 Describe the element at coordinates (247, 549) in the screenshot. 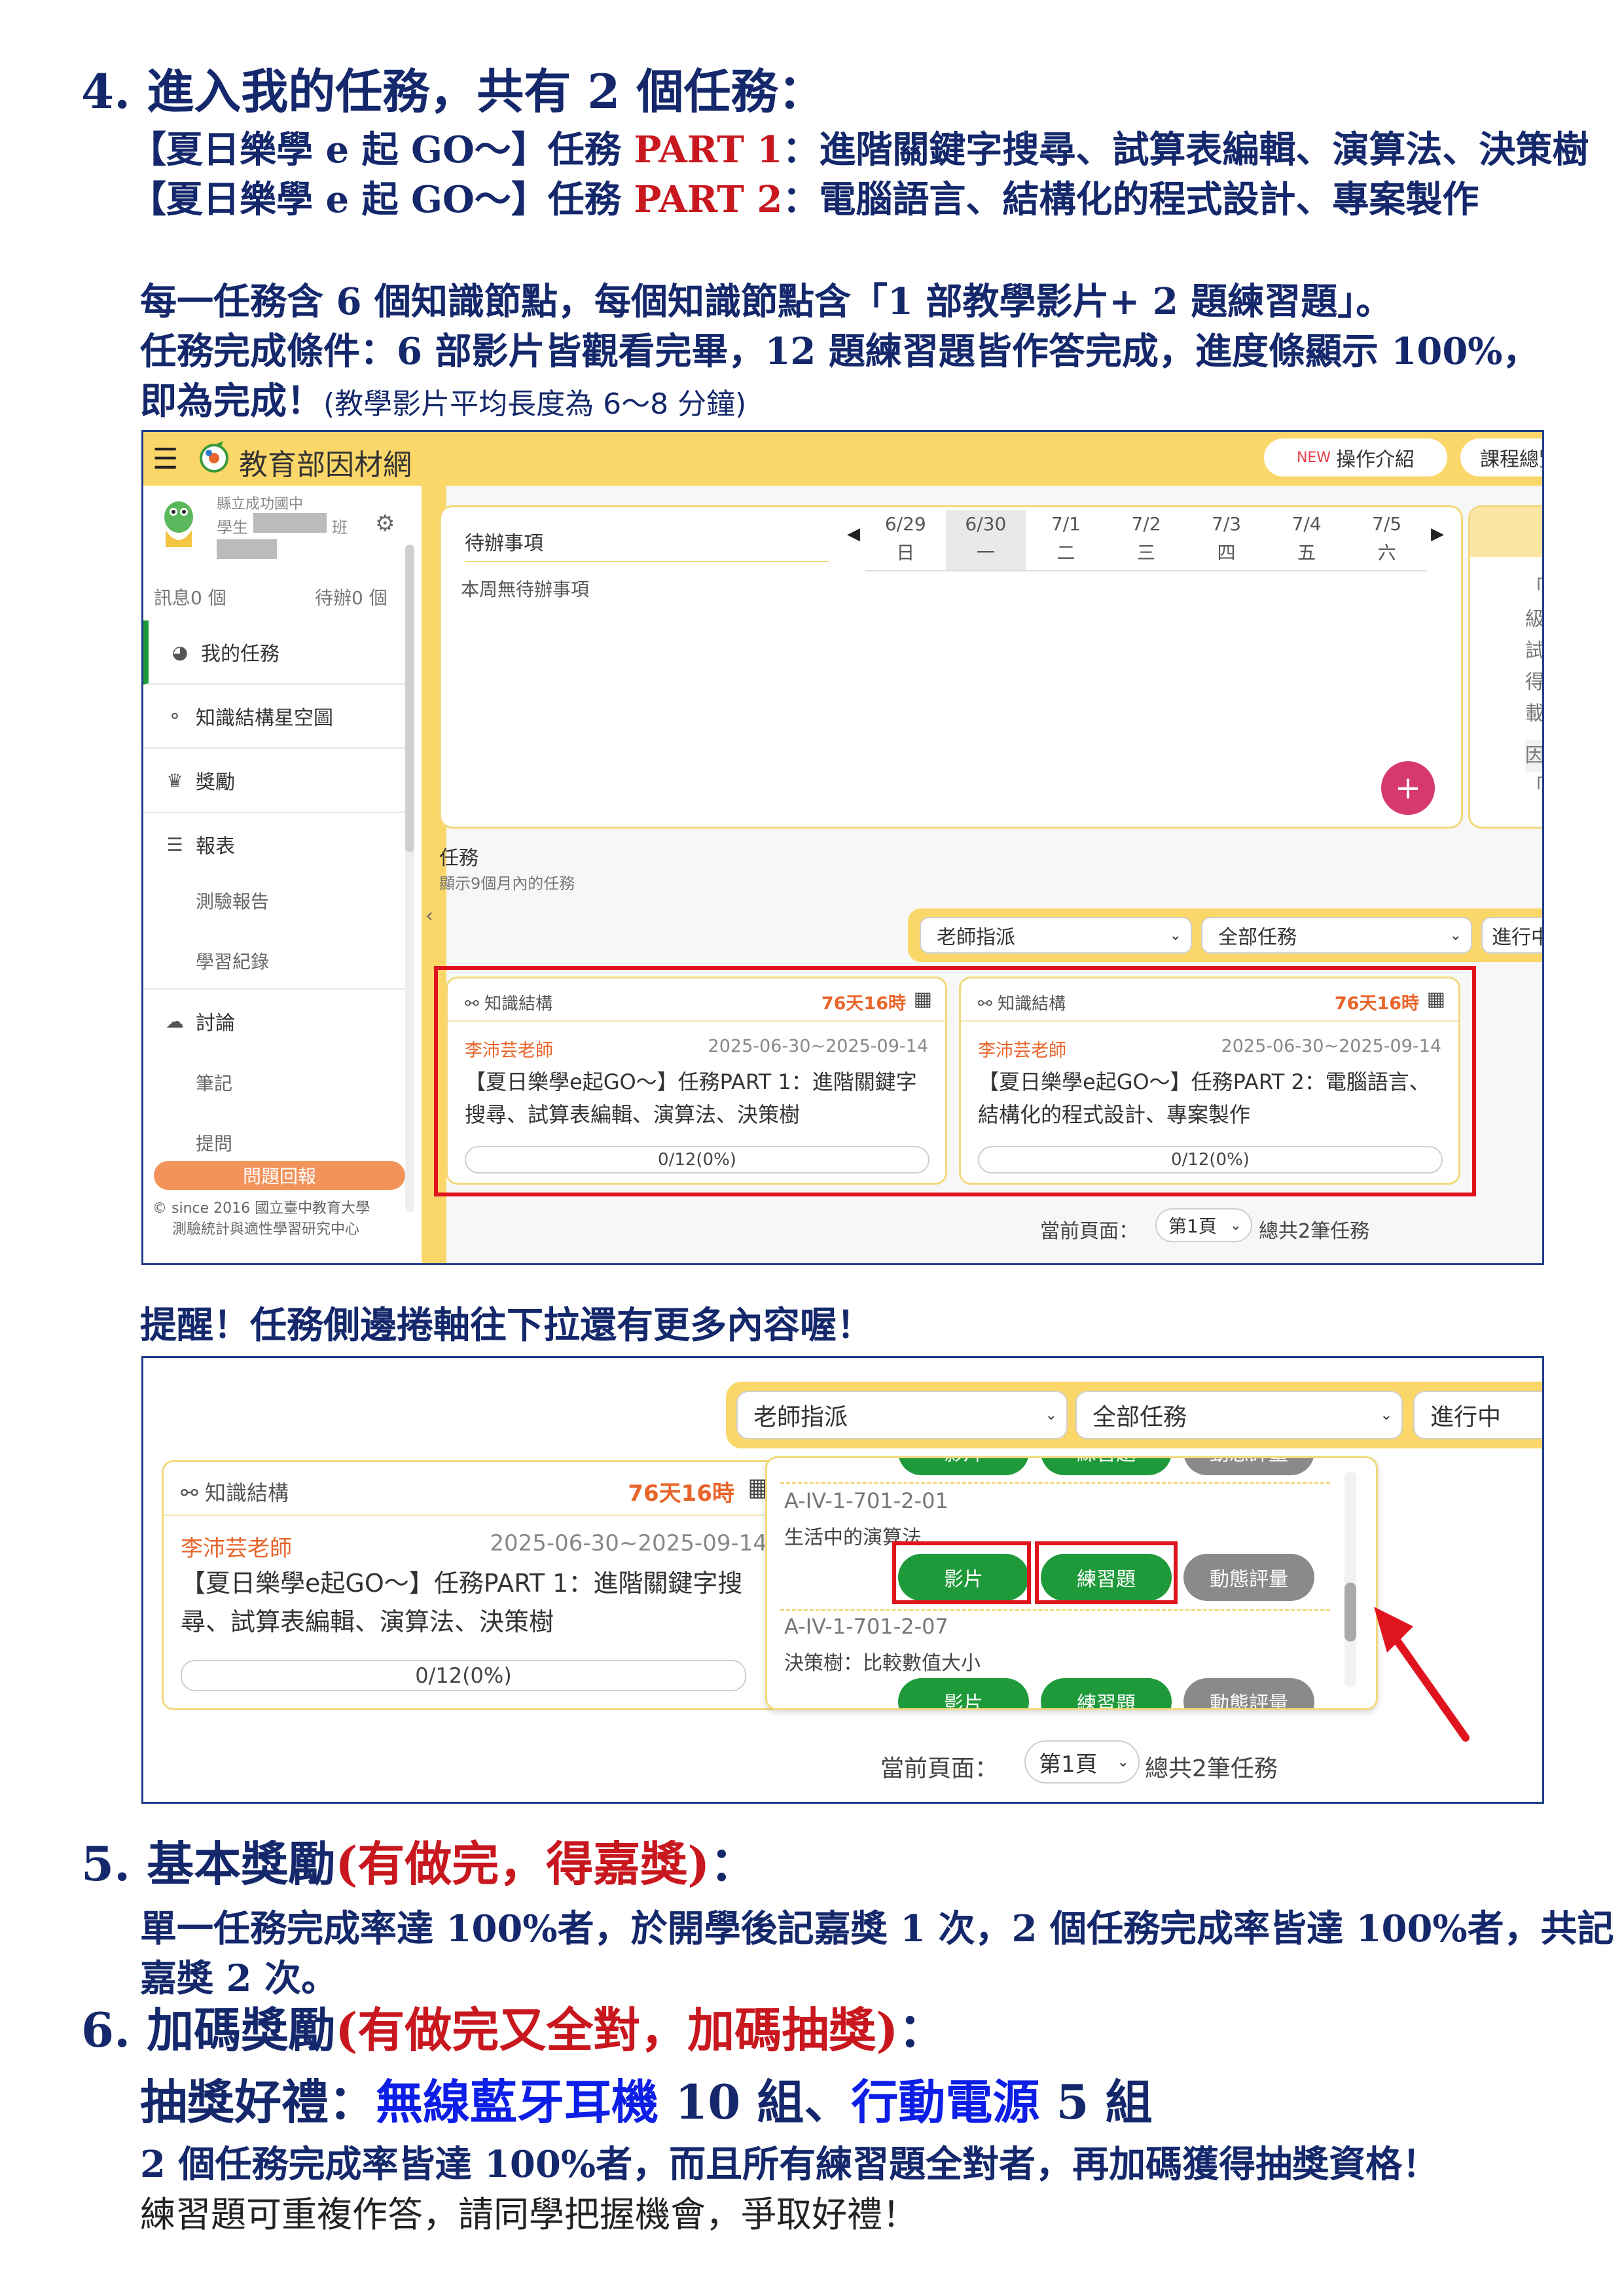

I see `redacted-class` at that location.